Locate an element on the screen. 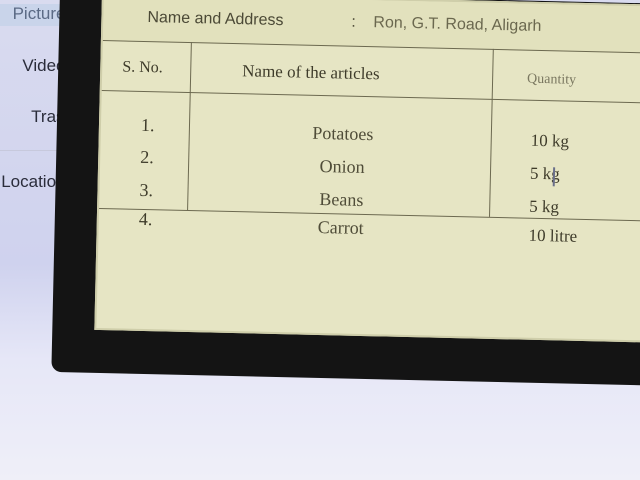 The image size is (640, 480). table-cell-name: Onion is located at coordinates (342, 167).